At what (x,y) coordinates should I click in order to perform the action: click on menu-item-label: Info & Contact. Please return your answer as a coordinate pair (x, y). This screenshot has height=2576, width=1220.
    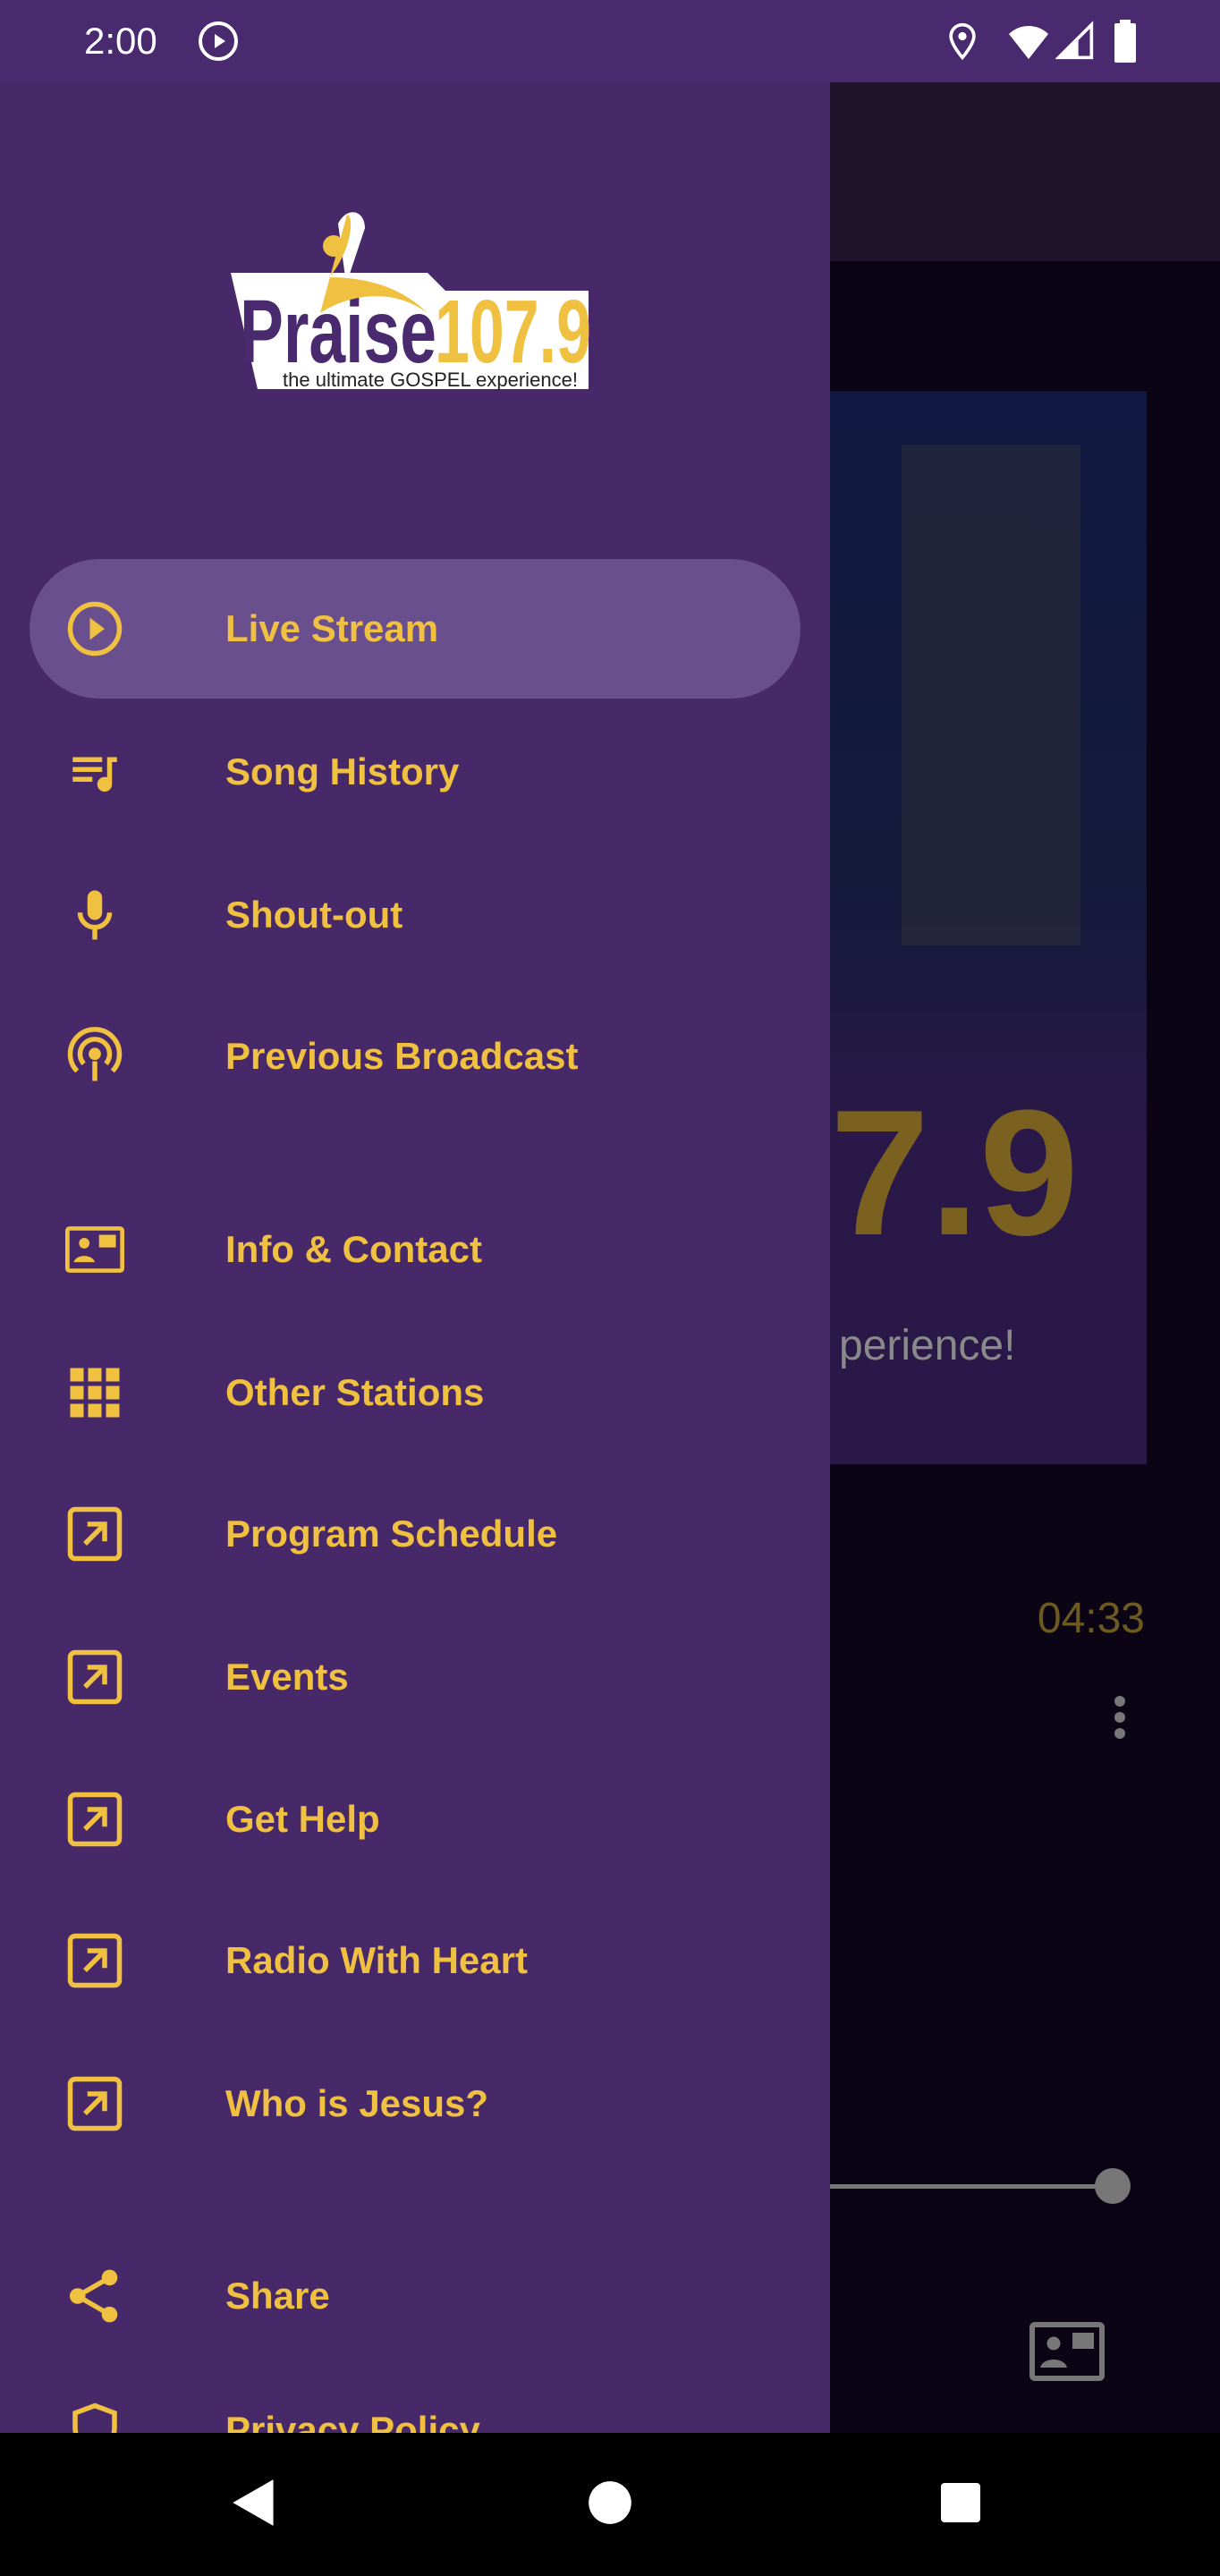
    Looking at the image, I should click on (353, 1249).